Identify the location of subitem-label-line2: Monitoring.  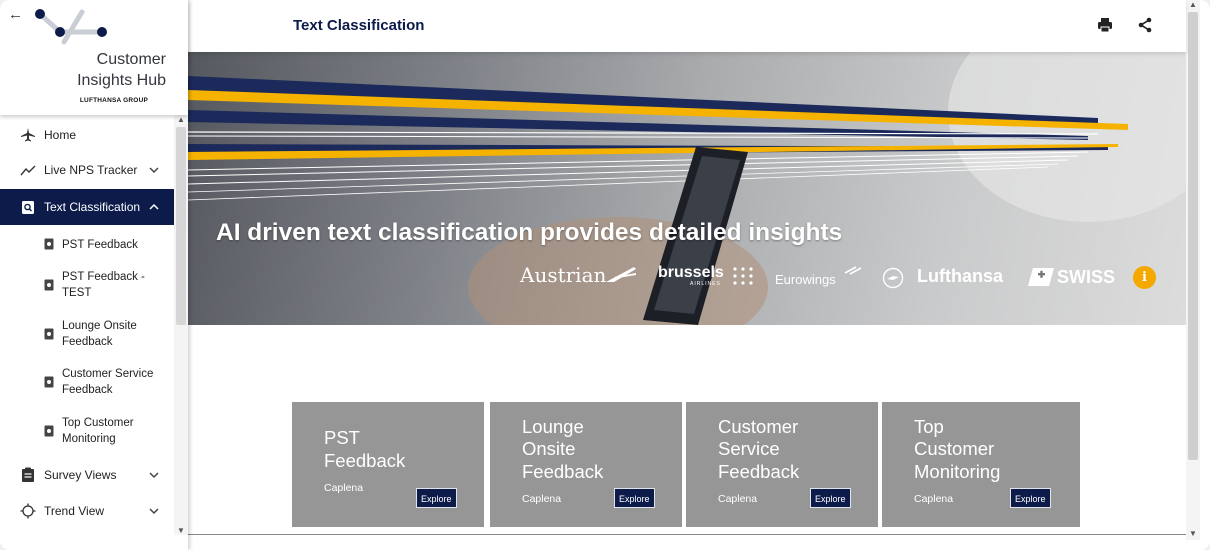
(89, 439).